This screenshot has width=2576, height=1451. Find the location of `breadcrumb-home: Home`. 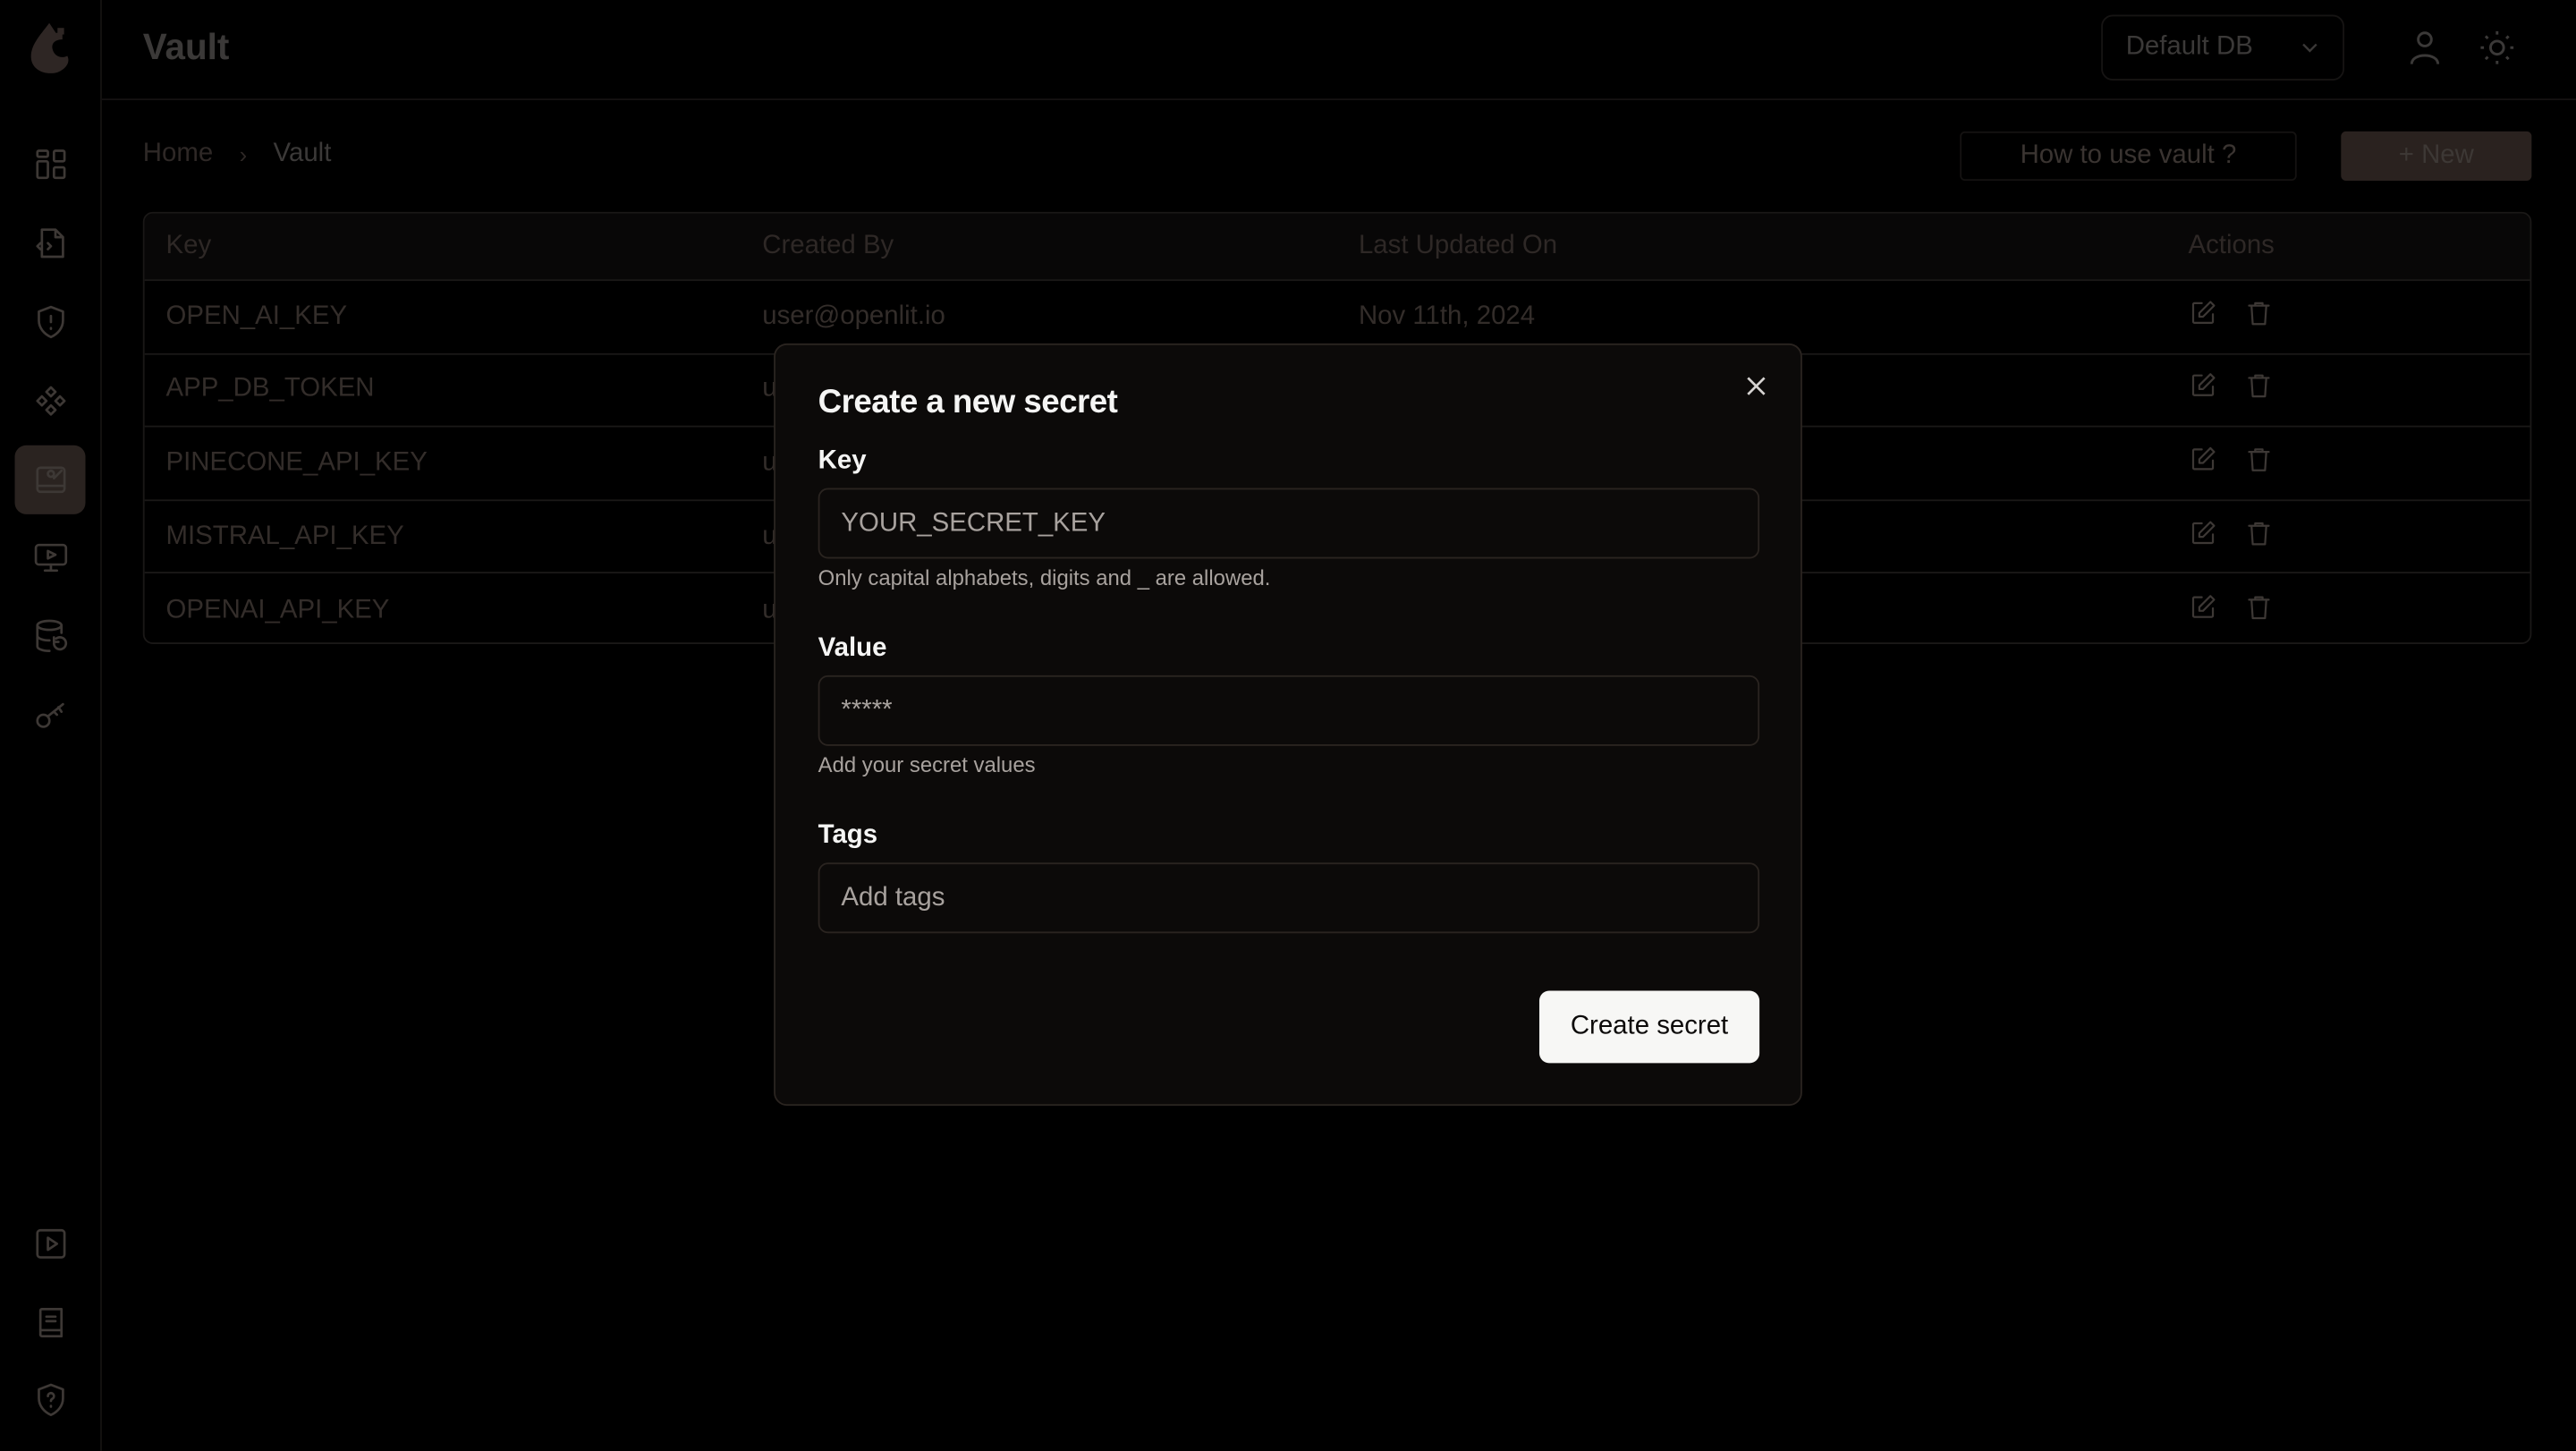

breadcrumb-home: Home is located at coordinates (178, 155).